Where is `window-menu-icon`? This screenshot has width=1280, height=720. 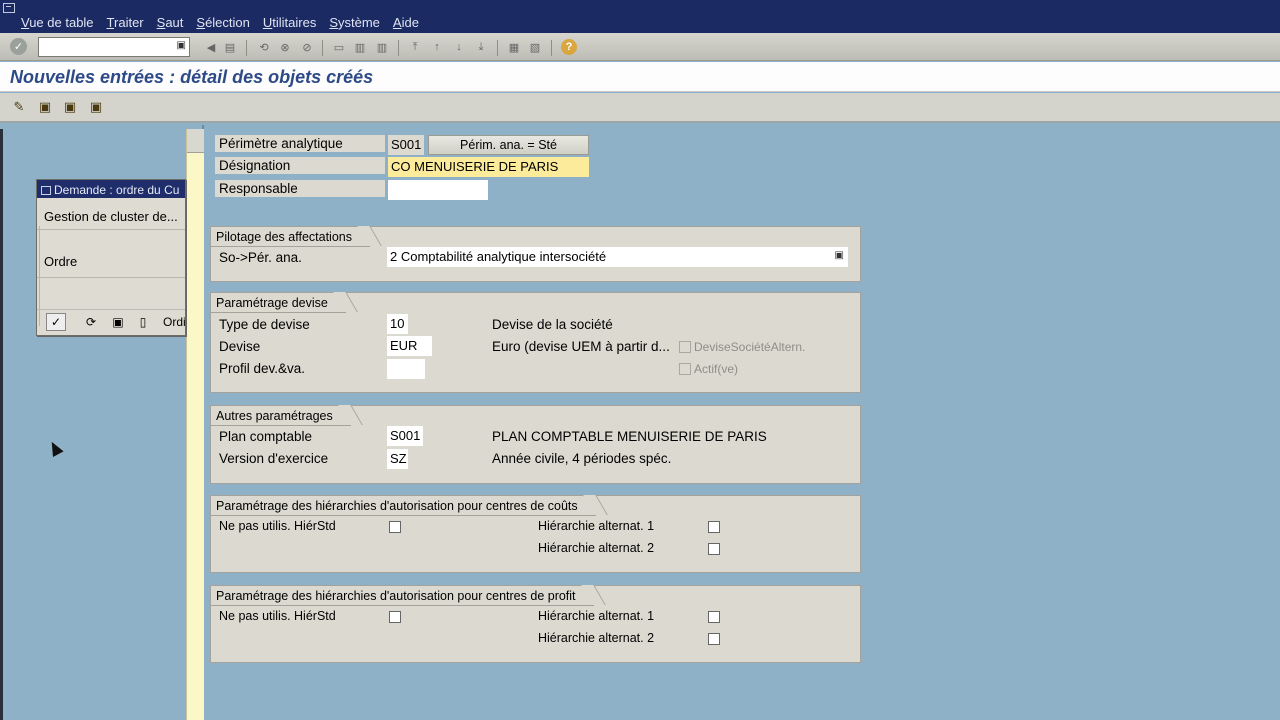 window-menu-icon is located at coordinates (9, 8).